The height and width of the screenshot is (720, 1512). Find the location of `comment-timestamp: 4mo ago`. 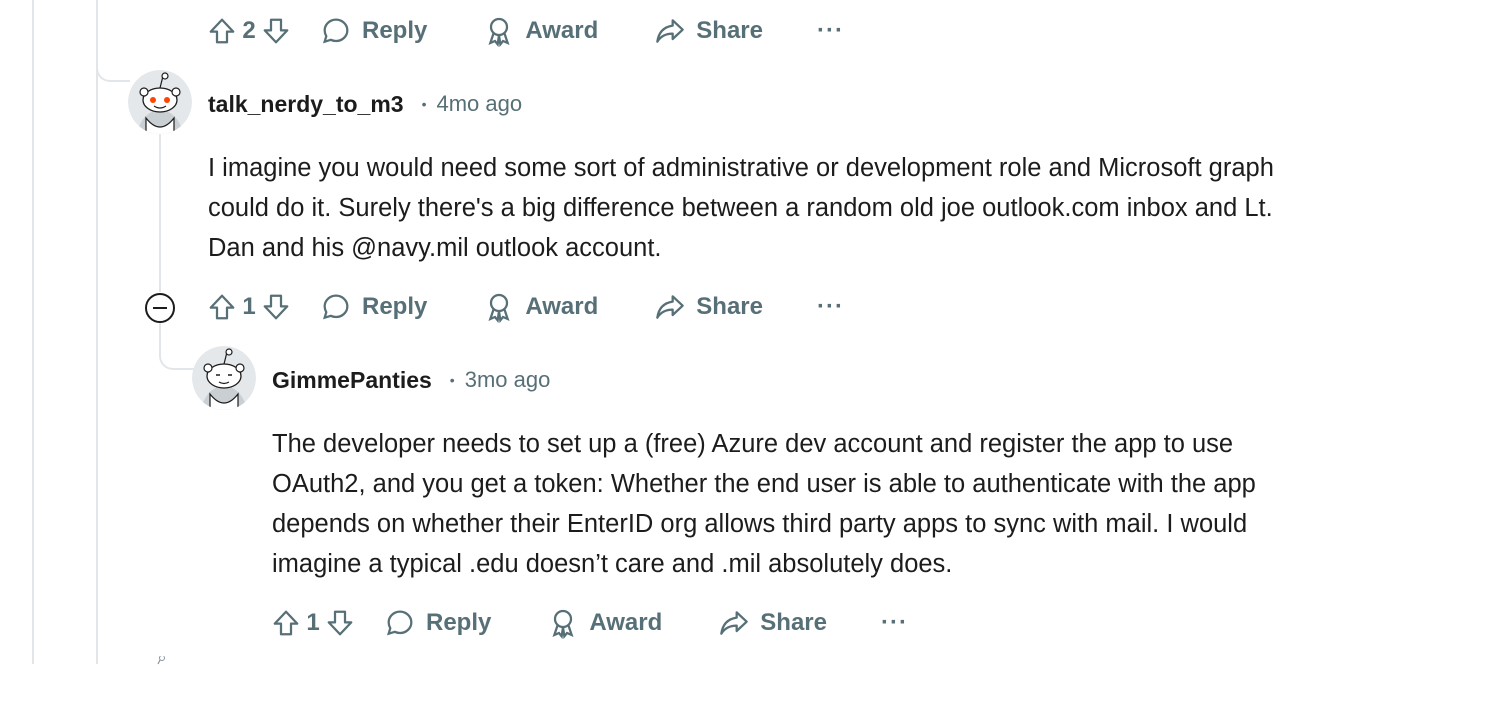

comment-timestamp: 4mo ago is located at coordinates (480, 104).